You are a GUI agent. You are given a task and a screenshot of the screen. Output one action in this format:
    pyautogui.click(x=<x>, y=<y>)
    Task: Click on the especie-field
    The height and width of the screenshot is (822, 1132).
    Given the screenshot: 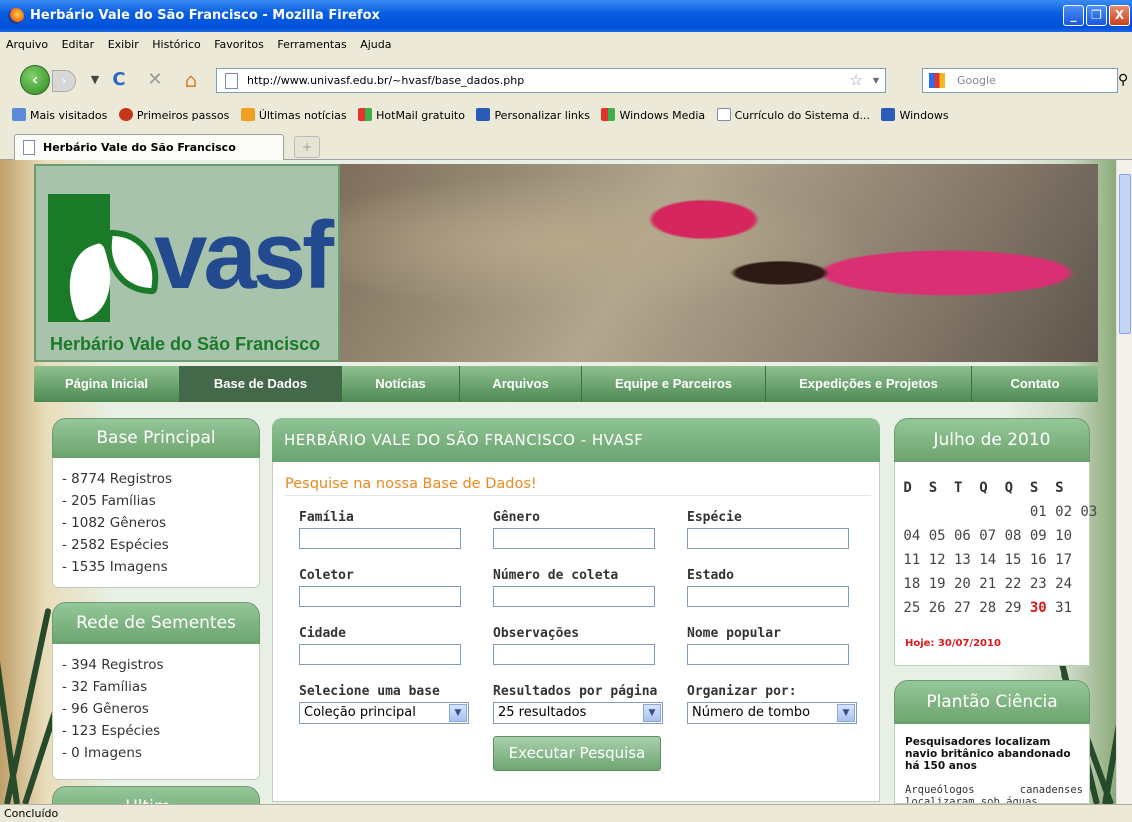 What is the action you would take?
    pyautogui.click(x=768, y=538)
    